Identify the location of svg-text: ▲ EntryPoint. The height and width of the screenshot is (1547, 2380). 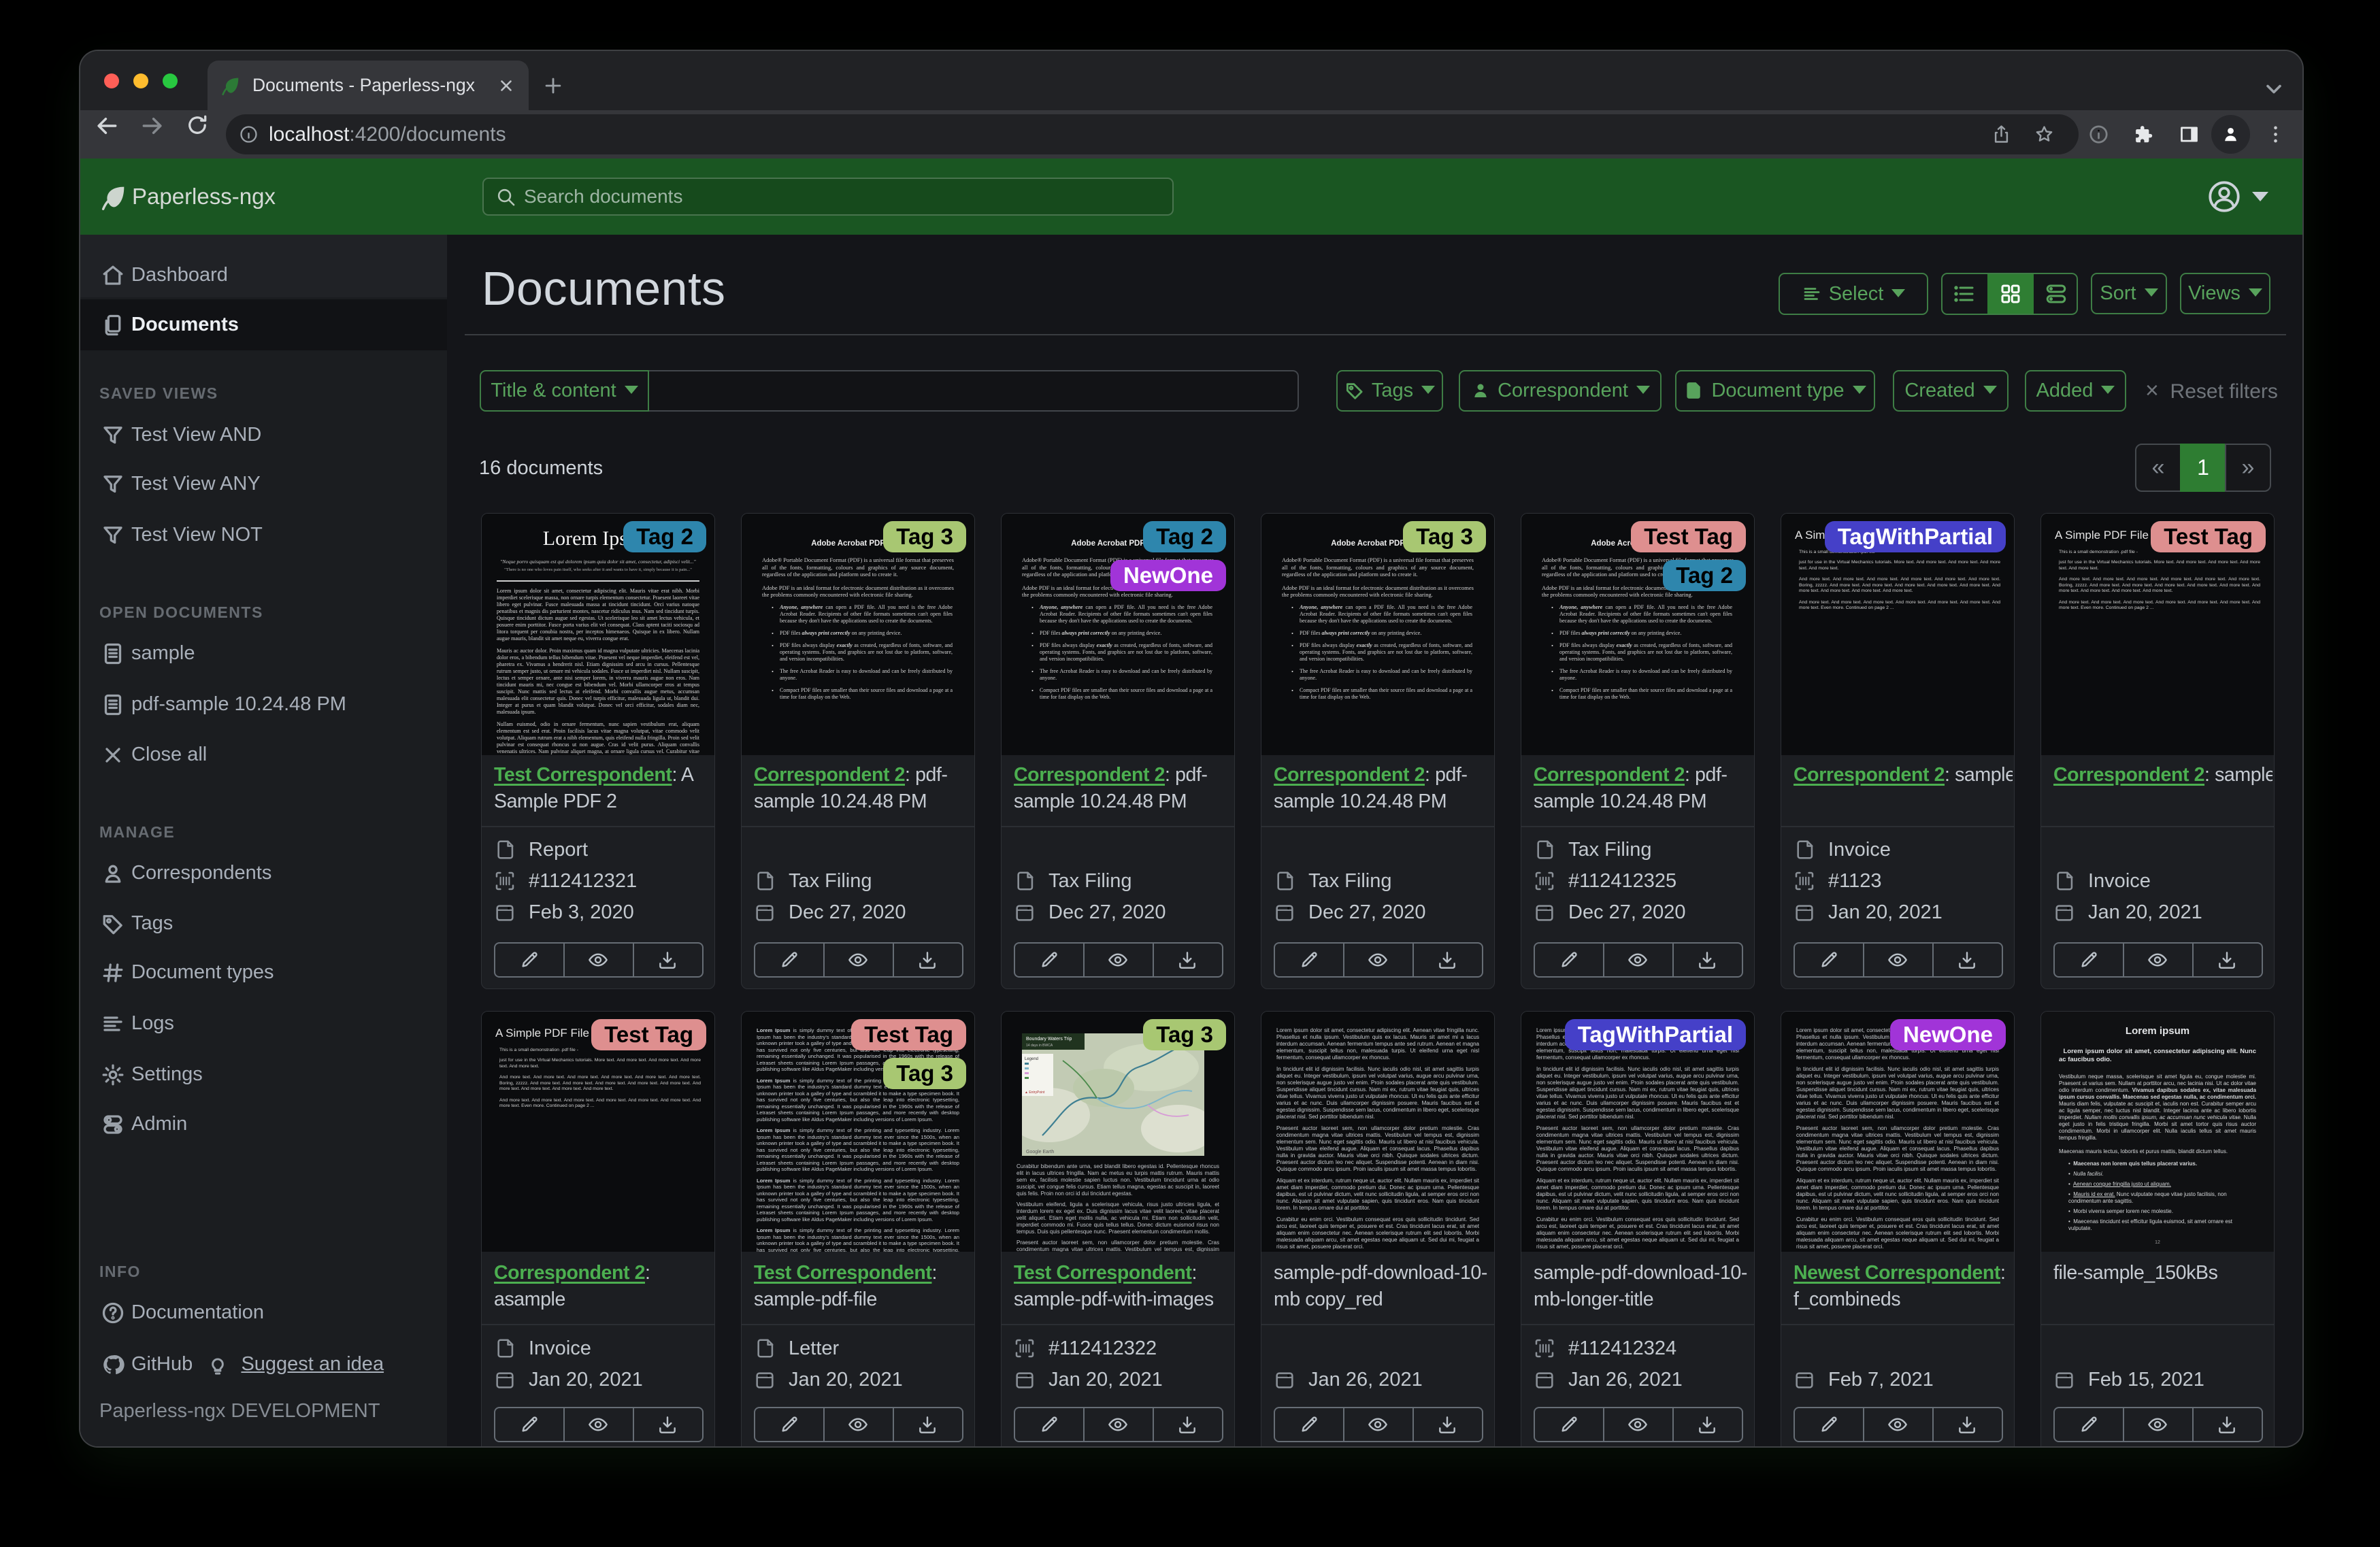
(1035, 1093).